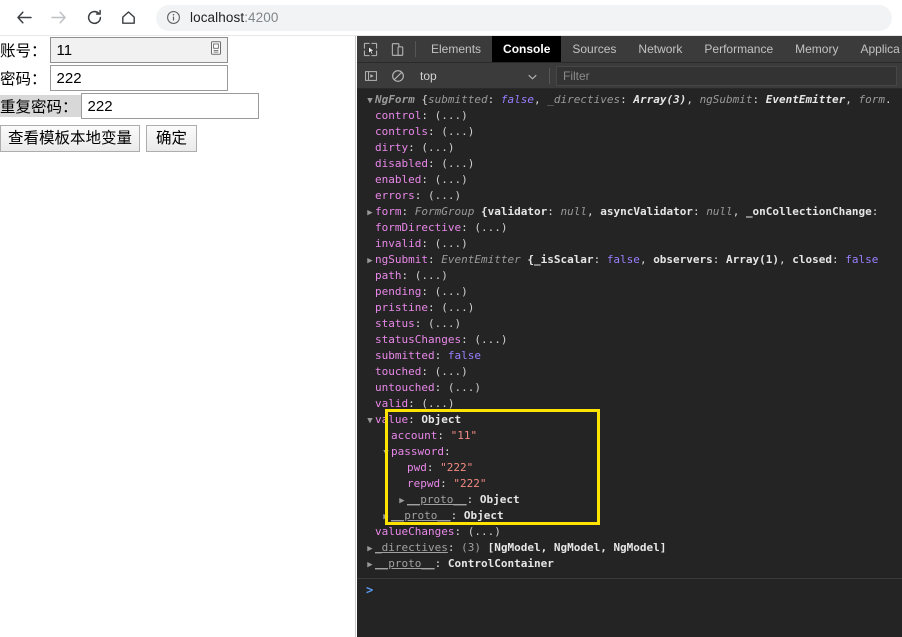  I want to click on submit-button: 确定, so click(172, 138).